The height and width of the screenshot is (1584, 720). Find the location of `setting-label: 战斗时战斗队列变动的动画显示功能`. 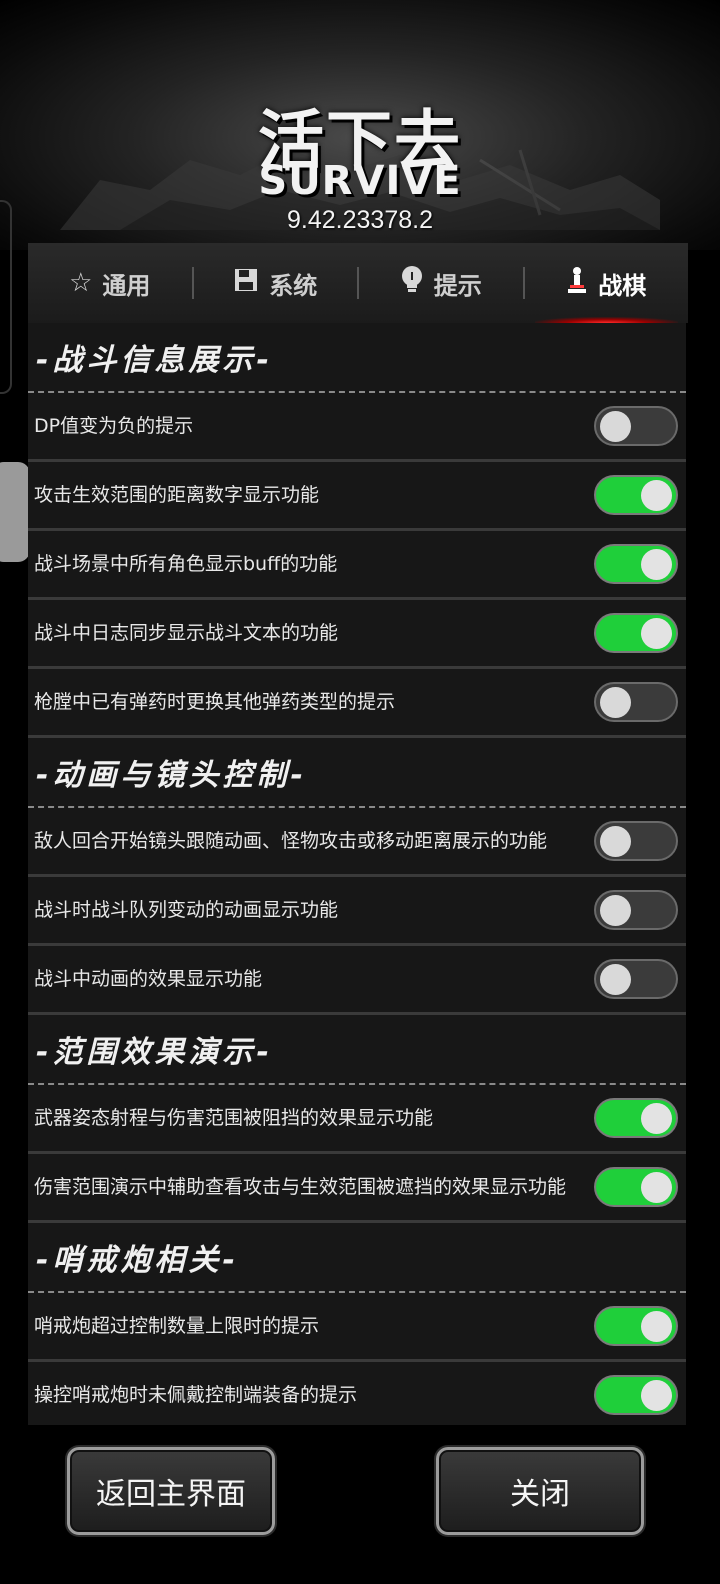

setting-label: 战斗时战斗队列变动的动画显示功能 is located at coordinates (186, 910).